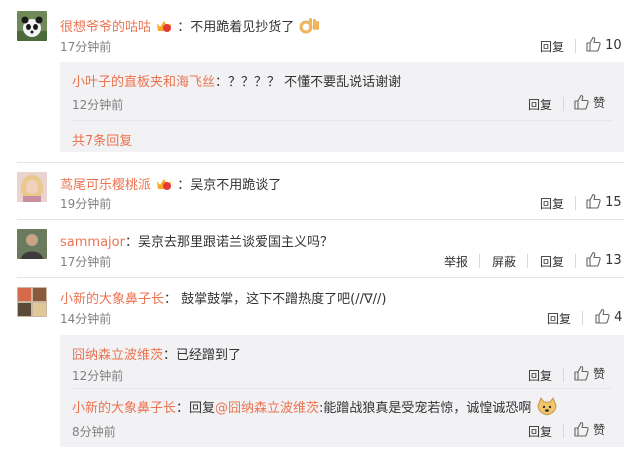  I want to click on reply-text: ：回复, so click(196, 408).